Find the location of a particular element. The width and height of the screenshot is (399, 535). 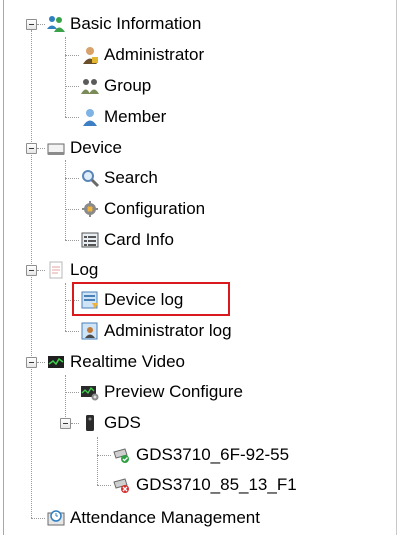

collapse-toggle-realtime-video is located at coordinates (31, 362).